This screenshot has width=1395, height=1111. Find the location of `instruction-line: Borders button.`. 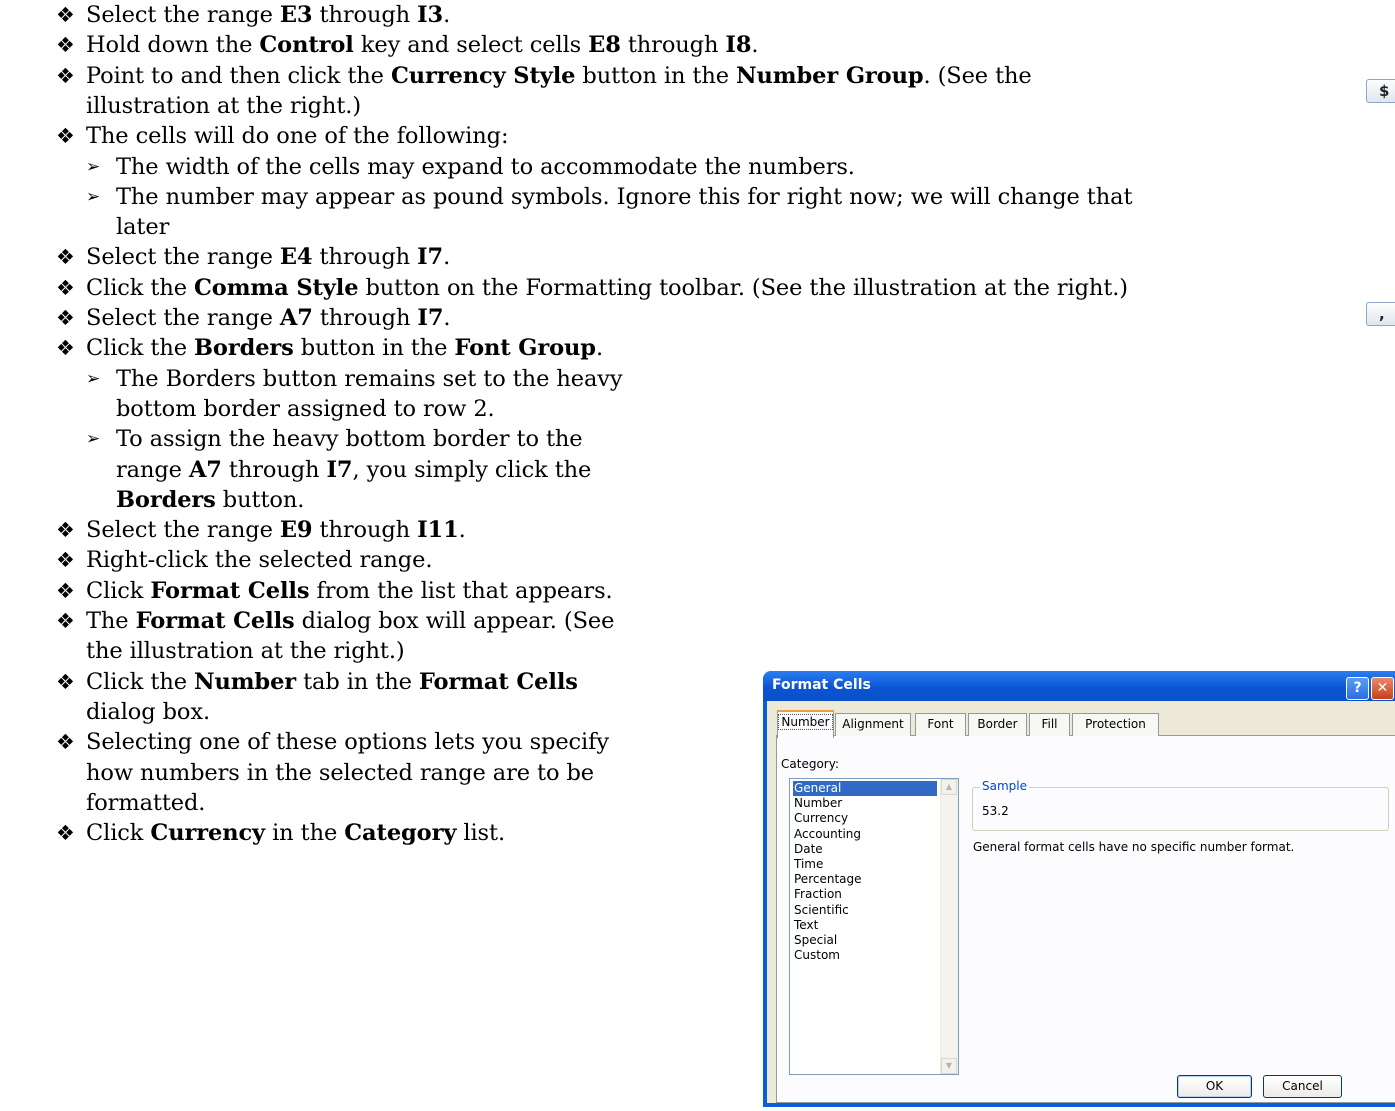

instruction-line: Borders button. is located at coordinates (210, 500).